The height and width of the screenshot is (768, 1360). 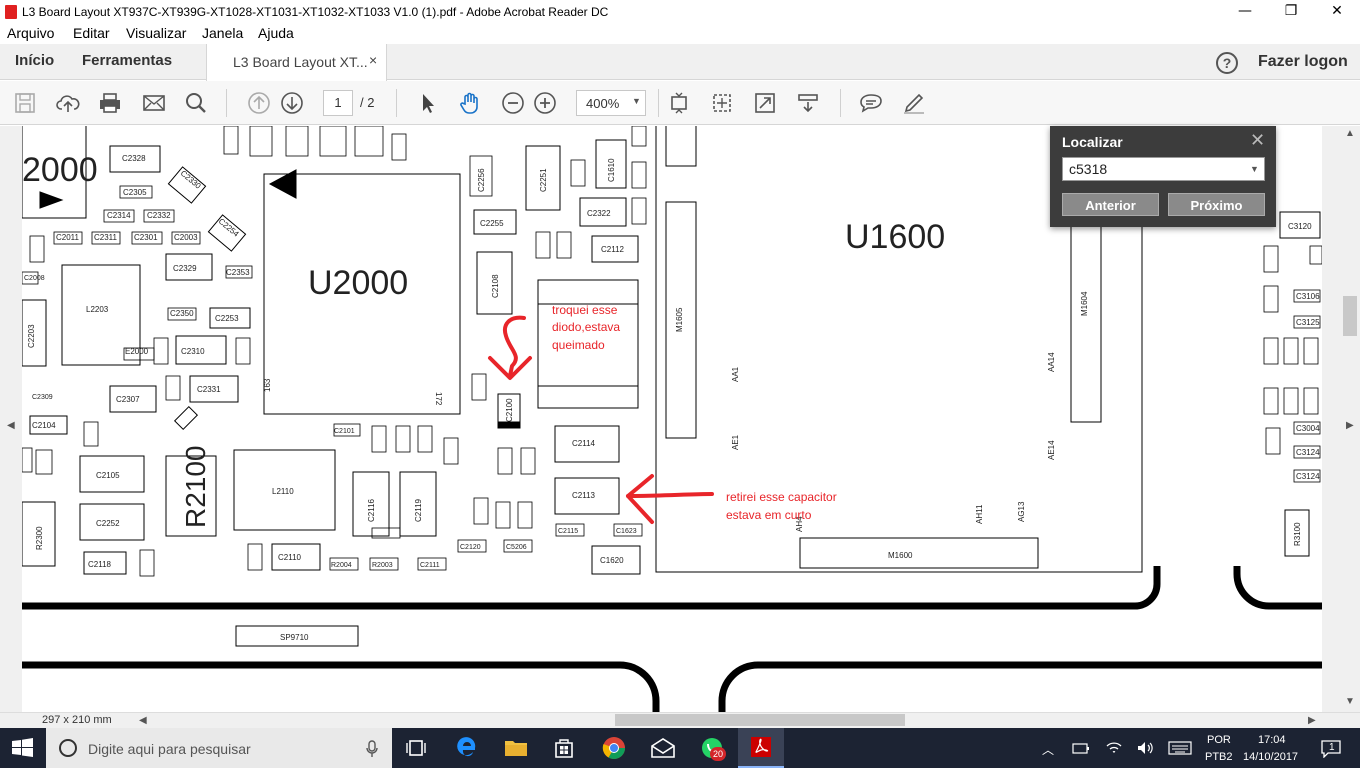 What do you see at coordinates (23, 748) in the screenshot?
I see `windows-start-icon` at bounding box center [23, 748].